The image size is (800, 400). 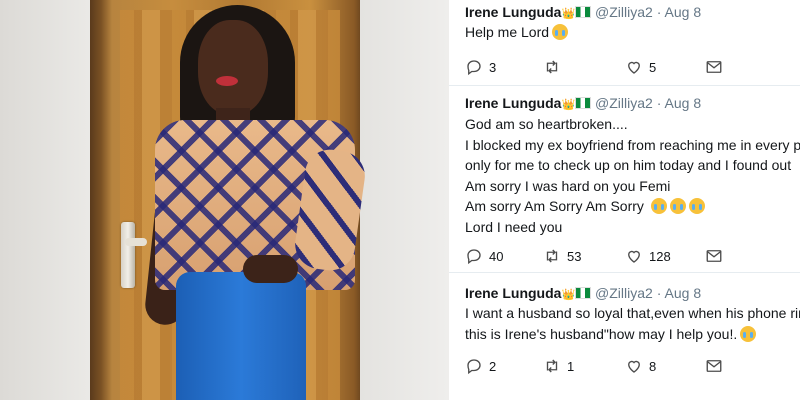 What do you see at coordinates (648, 256) in the screenshot?
I see `like-button: 128` at bounding box center [648, 256].